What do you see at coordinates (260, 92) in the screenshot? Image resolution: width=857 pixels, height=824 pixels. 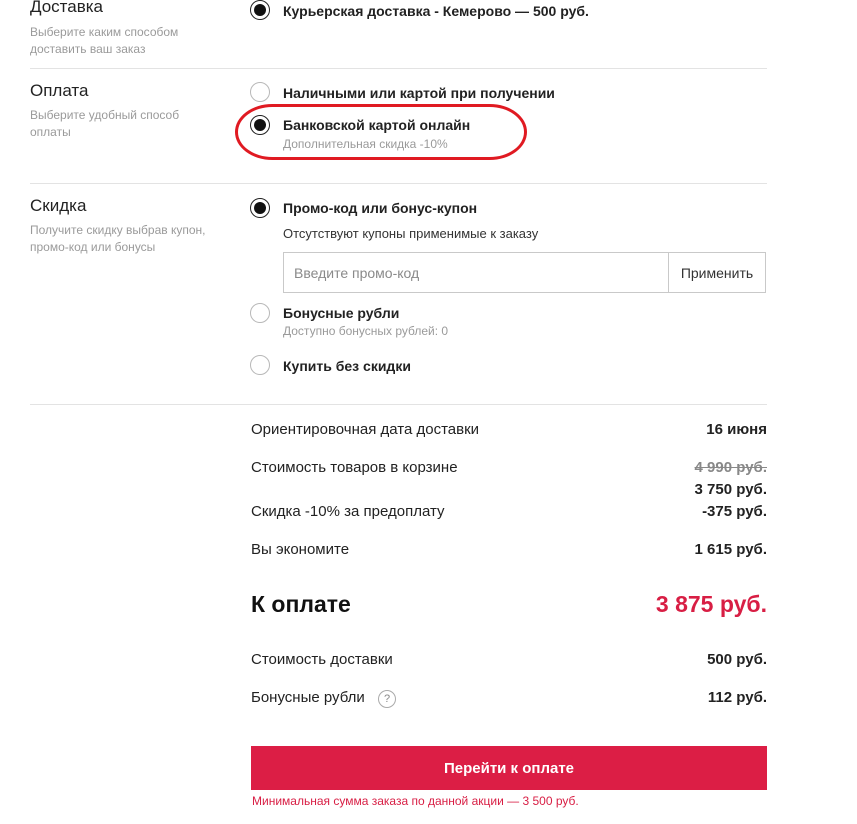 I see `payment-cash-radio` at bounding box center [260, 92].